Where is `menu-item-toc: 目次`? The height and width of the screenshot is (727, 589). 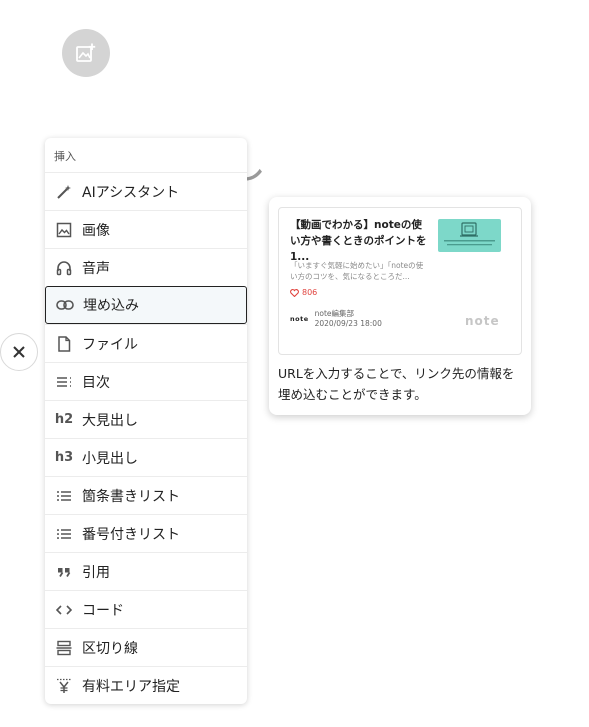
menu-item-toc: 目次 is located at coordinates (146, 381).